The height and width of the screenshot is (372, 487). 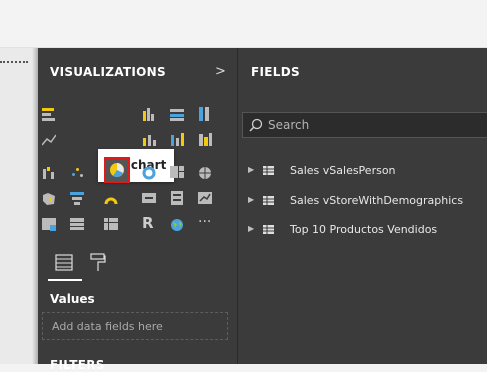 What do you see at coordinates (72, 299) in the screenshot?
I see `values-well-label: Values` at bounding box center [72, 299].